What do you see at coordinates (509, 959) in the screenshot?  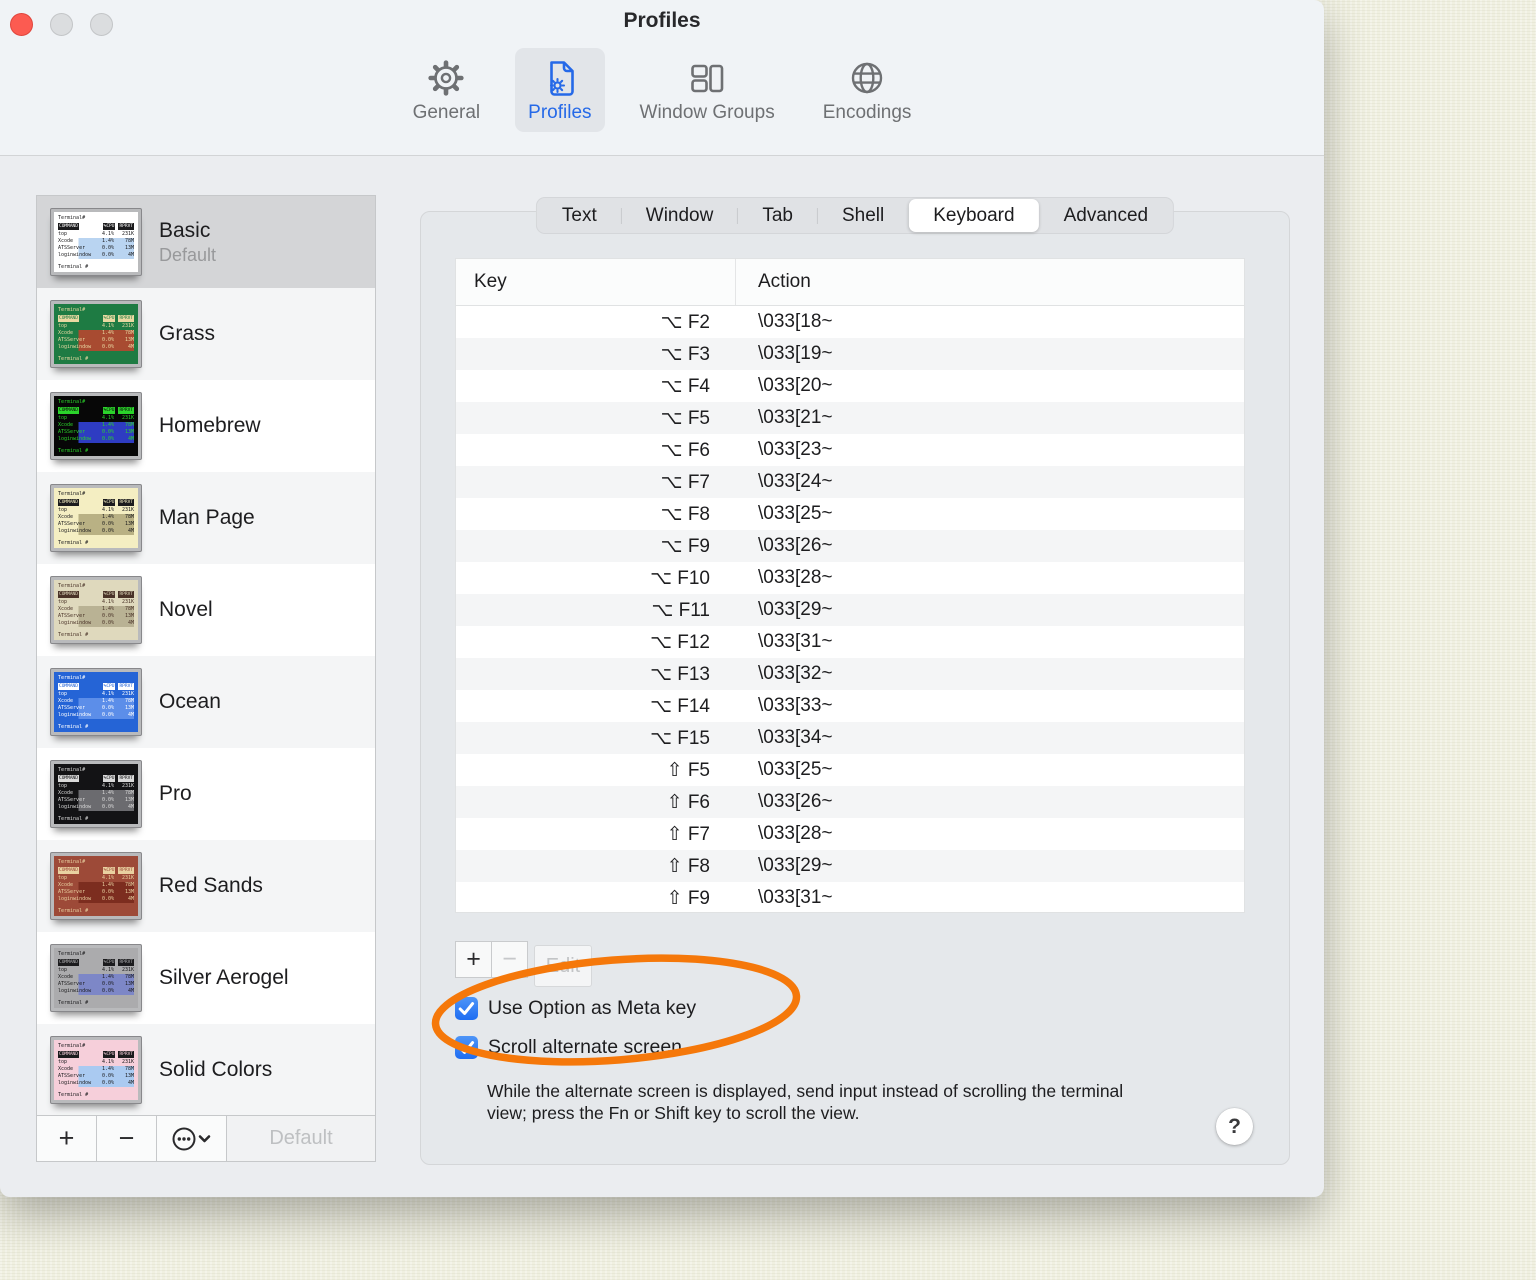 I see `remove-key-button: −` at bounding box center [509, 959].